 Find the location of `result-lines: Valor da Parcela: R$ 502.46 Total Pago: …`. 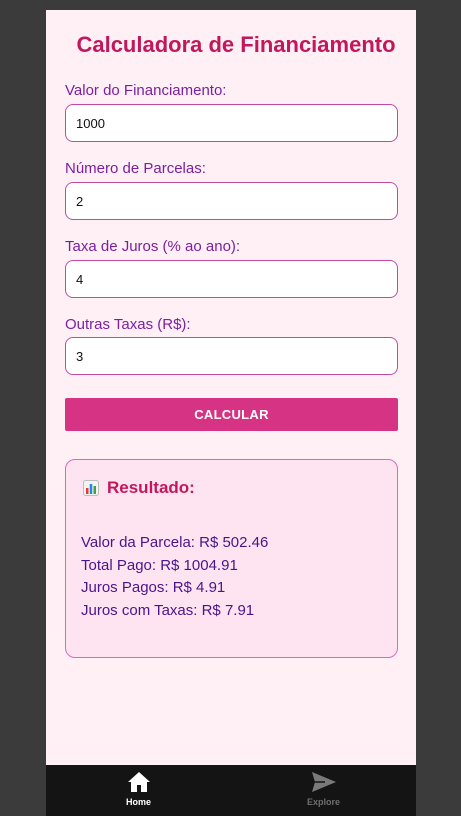

result-lines: Valor da Parcela: R$ 502.46 Total Pago: … is located at coordinates (174, 577).